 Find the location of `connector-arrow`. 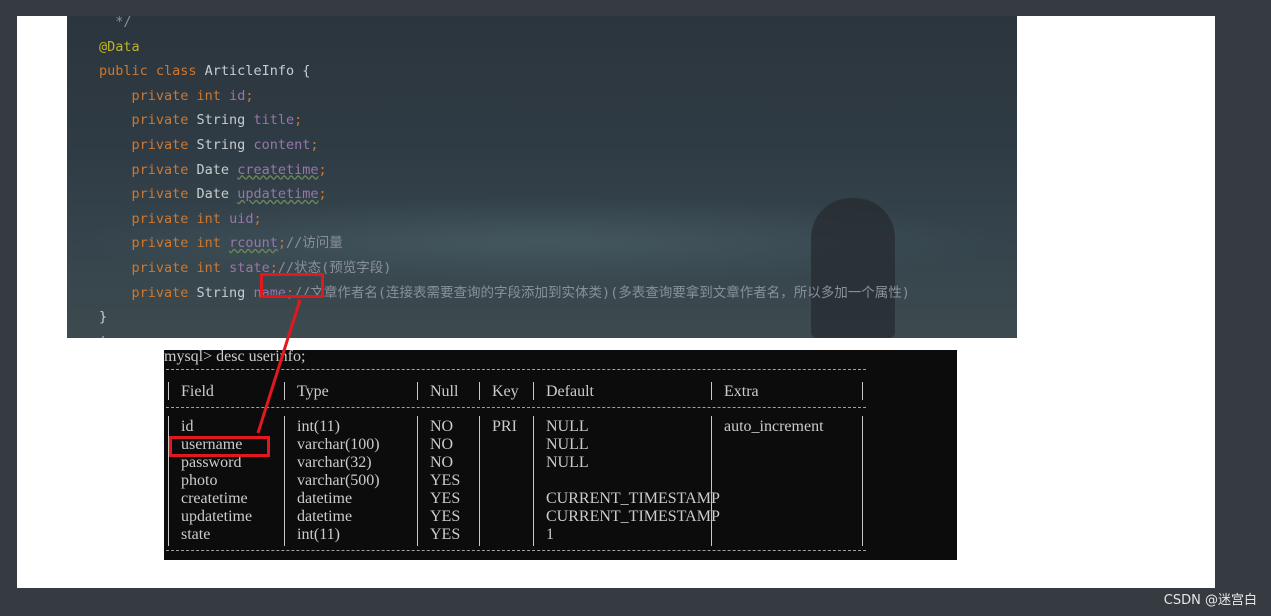

connector-arrow is located at coordinates (279, 366).